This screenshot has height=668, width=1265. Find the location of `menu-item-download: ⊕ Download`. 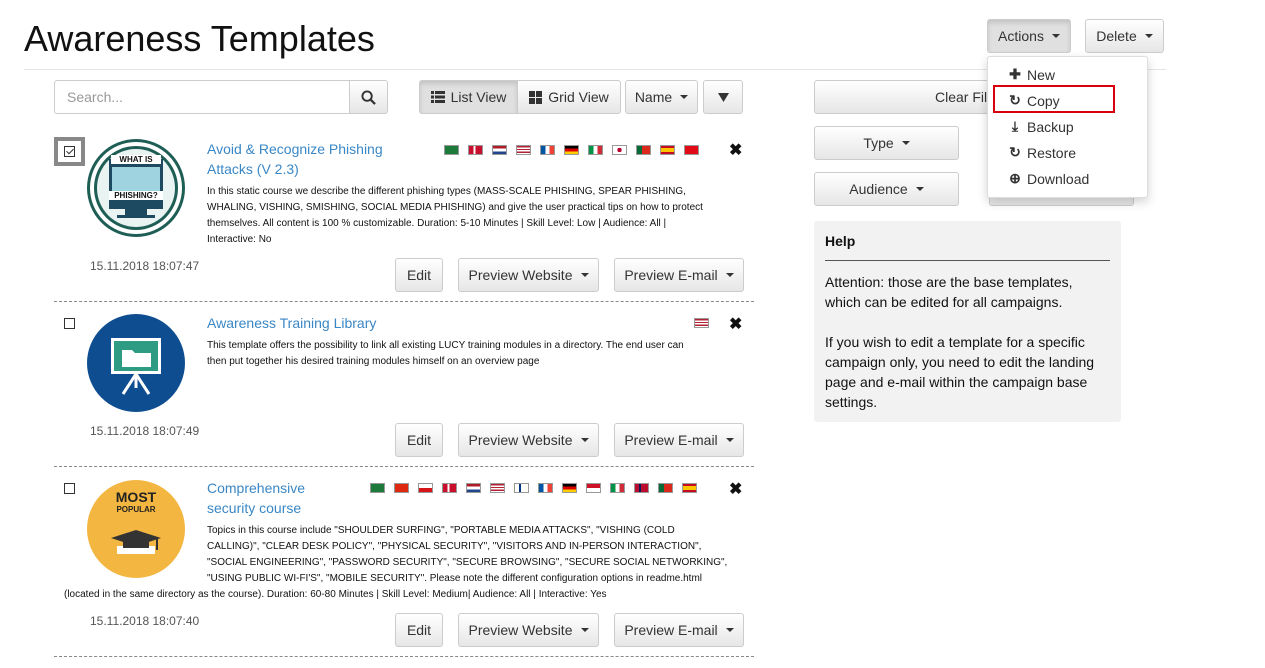

menu-item-download: ⊕ Download is located at coordinates (1048, 178).